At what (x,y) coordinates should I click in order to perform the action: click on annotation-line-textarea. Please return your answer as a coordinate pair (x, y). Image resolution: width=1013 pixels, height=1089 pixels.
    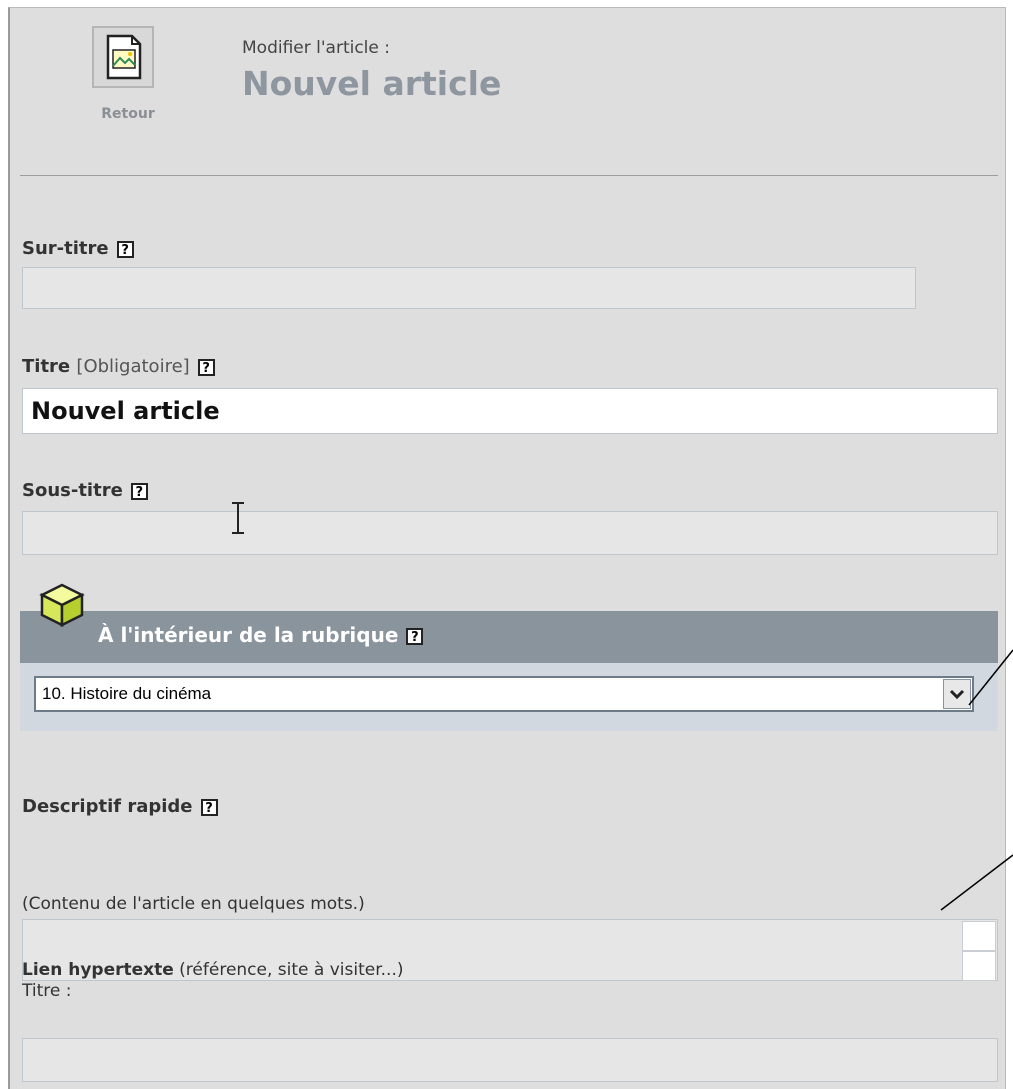
    Looking at the image, I should click on (976, 882).